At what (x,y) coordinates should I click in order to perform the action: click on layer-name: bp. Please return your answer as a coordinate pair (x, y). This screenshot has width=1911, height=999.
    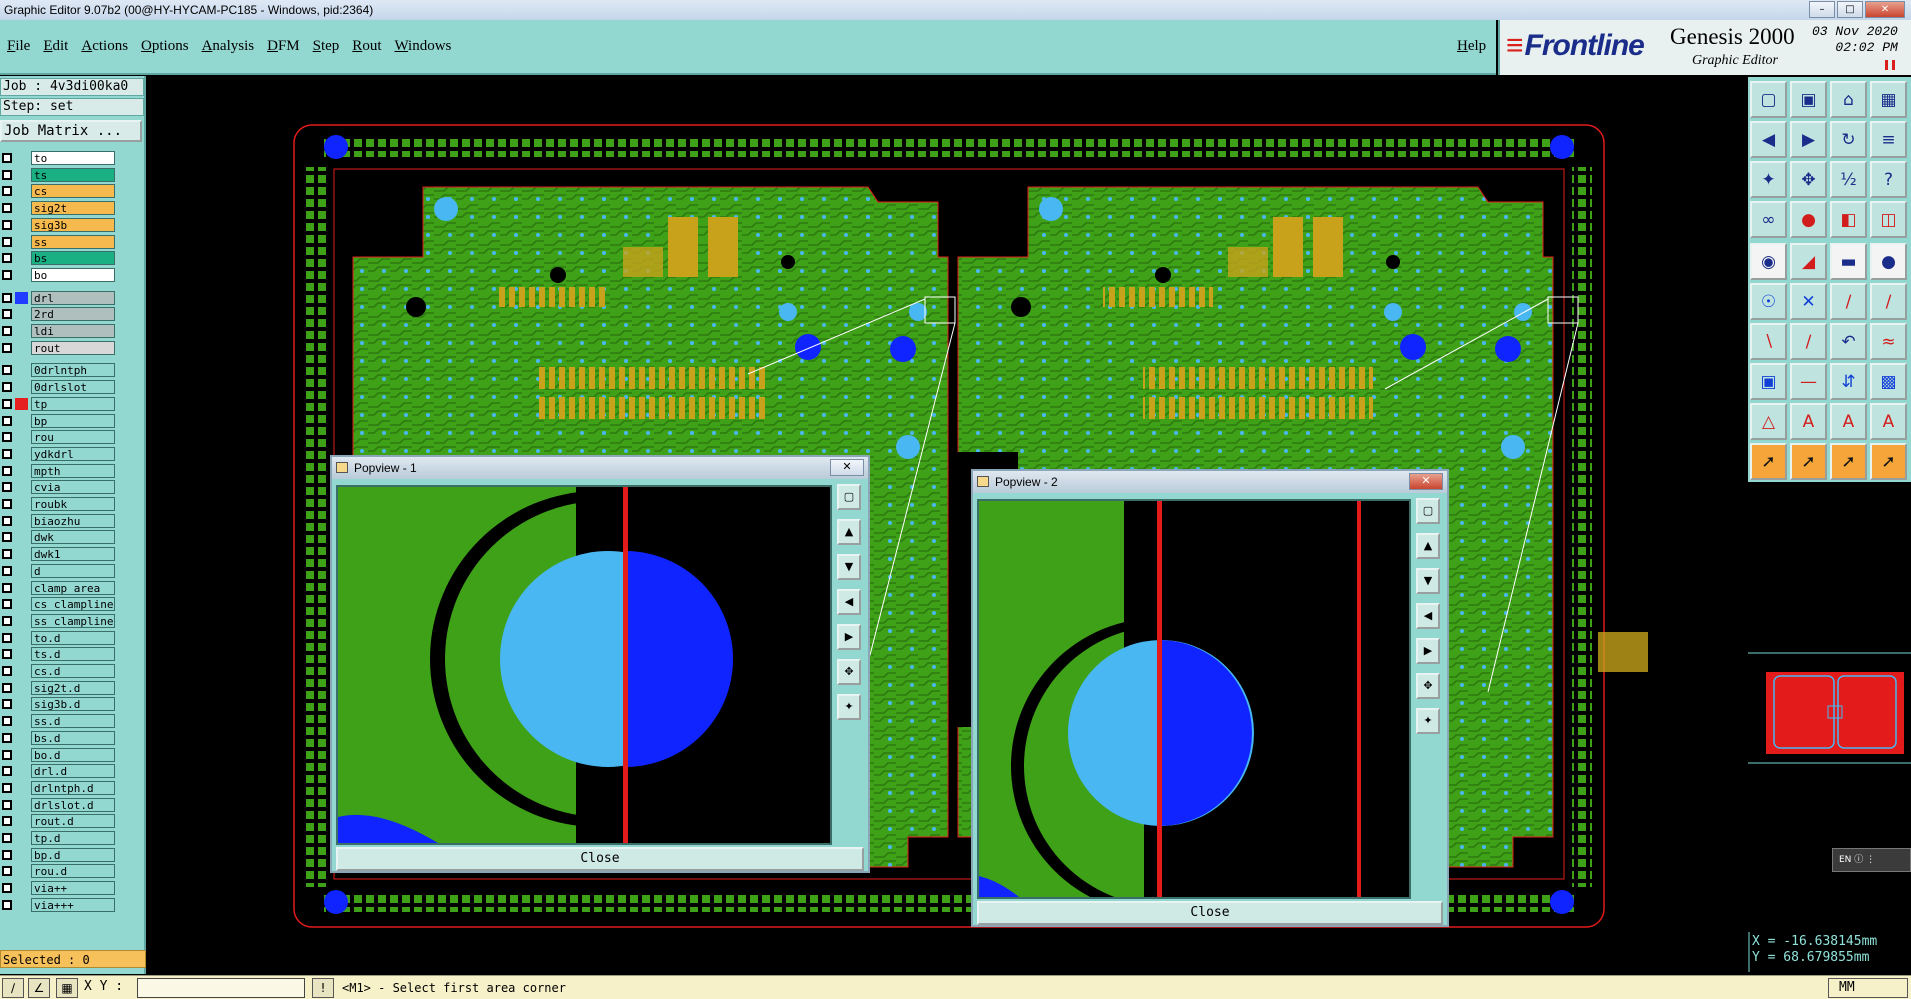
    Looking at the image, I should click on (73, 420).